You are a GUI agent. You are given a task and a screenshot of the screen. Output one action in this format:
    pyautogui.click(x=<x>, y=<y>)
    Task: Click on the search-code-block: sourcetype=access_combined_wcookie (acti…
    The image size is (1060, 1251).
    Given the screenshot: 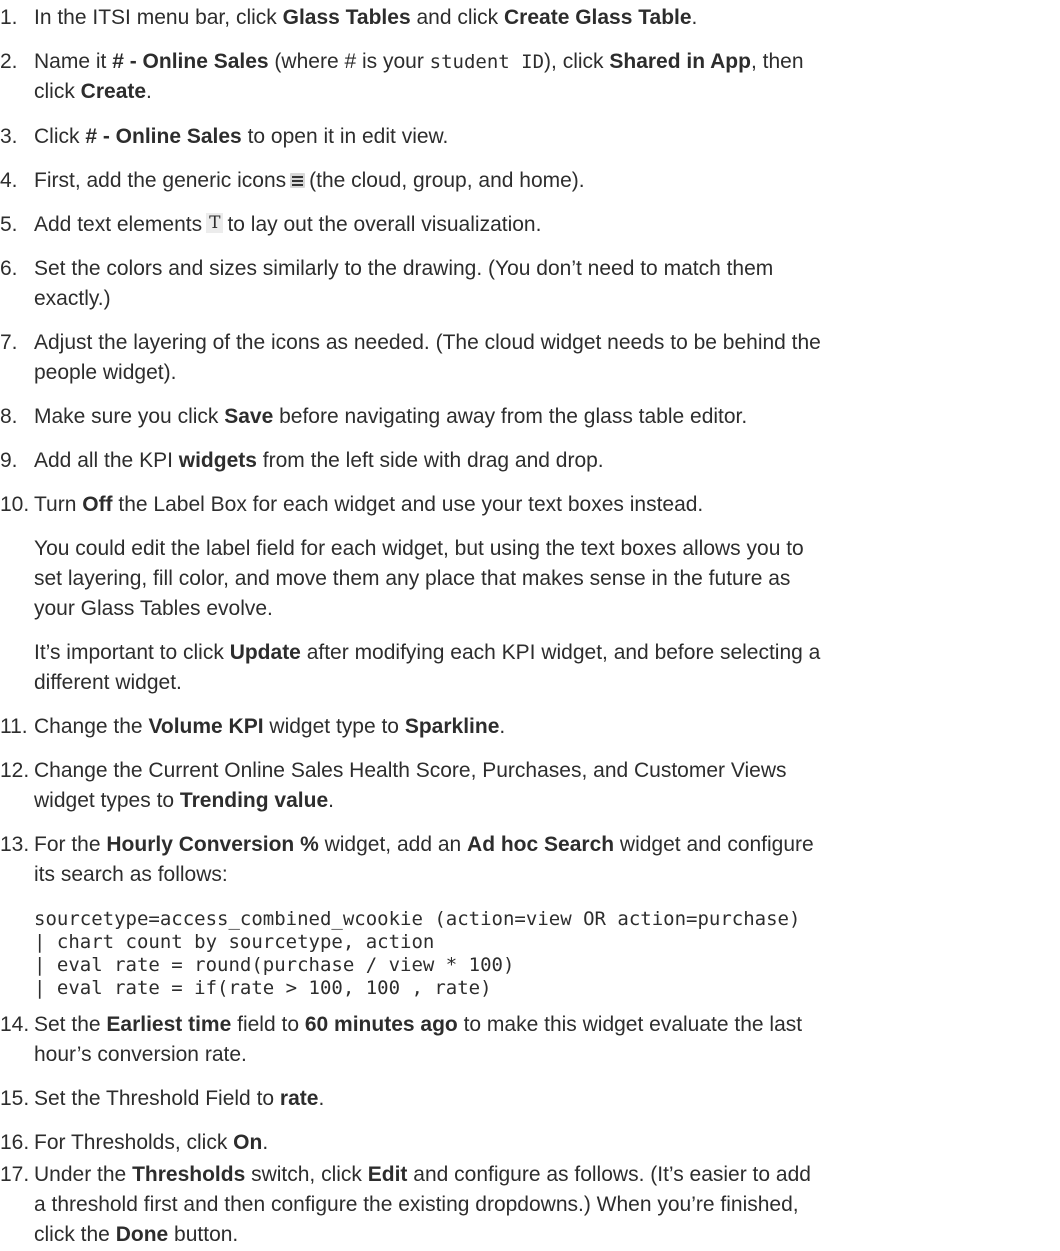 What is the action you would take?
    pyautogui.click(x=417, y=953)
    